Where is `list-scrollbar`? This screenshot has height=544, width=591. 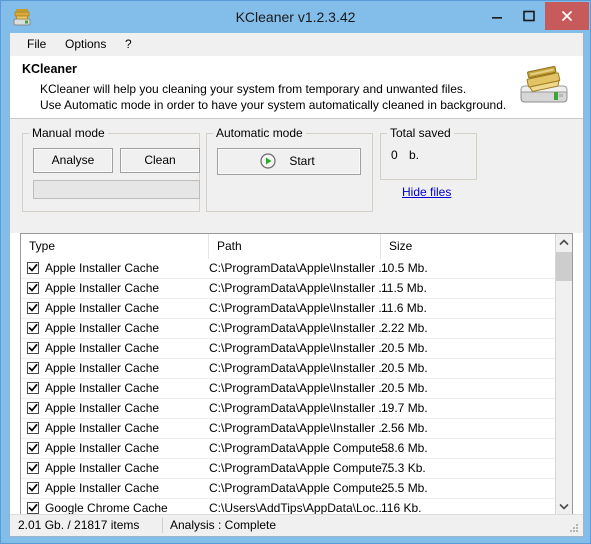
list-scrollbar is located at coordinates (563, 374).